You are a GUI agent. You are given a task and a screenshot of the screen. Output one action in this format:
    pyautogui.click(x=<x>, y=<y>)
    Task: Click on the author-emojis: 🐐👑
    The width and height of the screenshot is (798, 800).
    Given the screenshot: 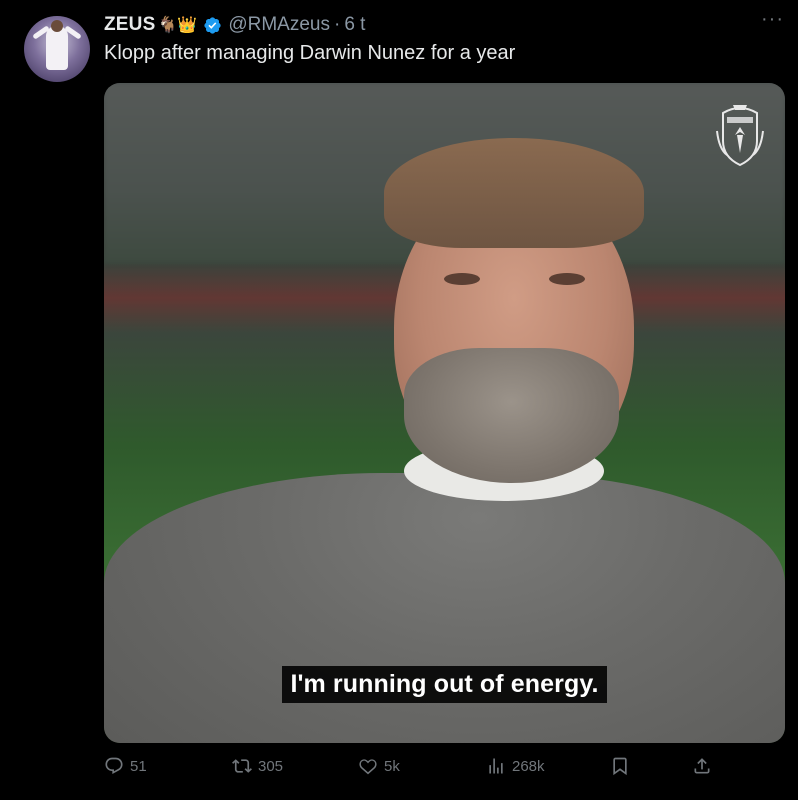 What is the action you would take?
    pyautogui.click(x=177, y=25)
    